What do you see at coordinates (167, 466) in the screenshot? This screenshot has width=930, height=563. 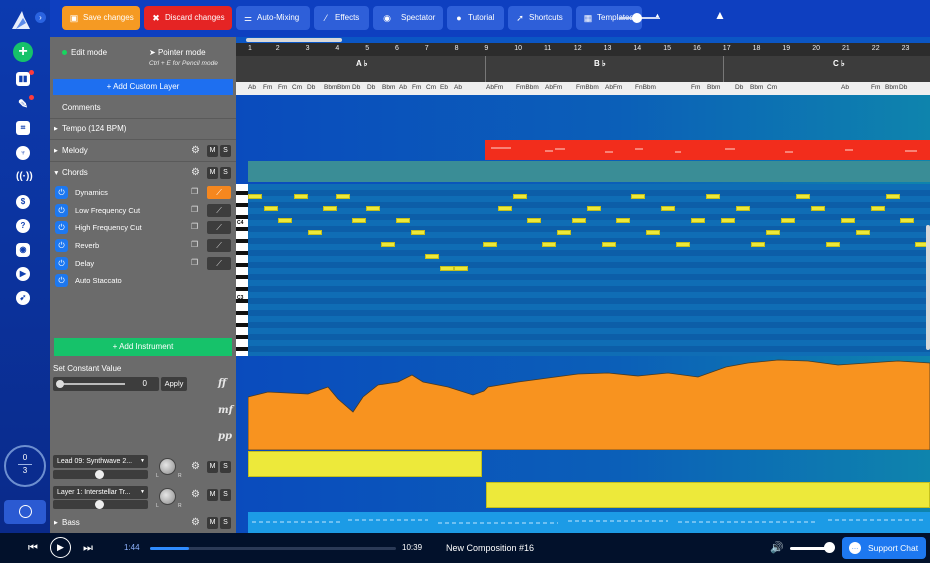 I see `pan-knob` at bounding box center [167, 466].